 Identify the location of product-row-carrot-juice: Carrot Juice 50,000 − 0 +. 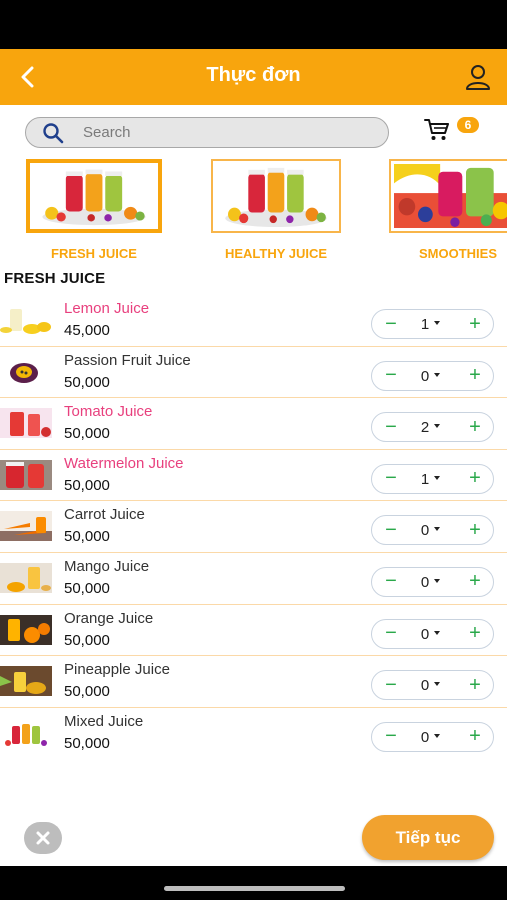
(253, 527).